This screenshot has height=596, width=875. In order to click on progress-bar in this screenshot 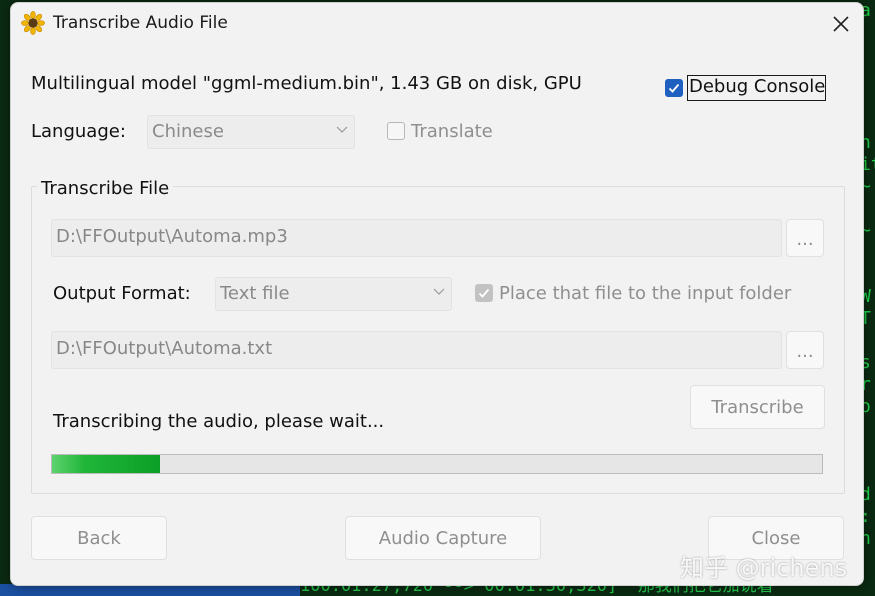, I will do `click(437, 464)`.